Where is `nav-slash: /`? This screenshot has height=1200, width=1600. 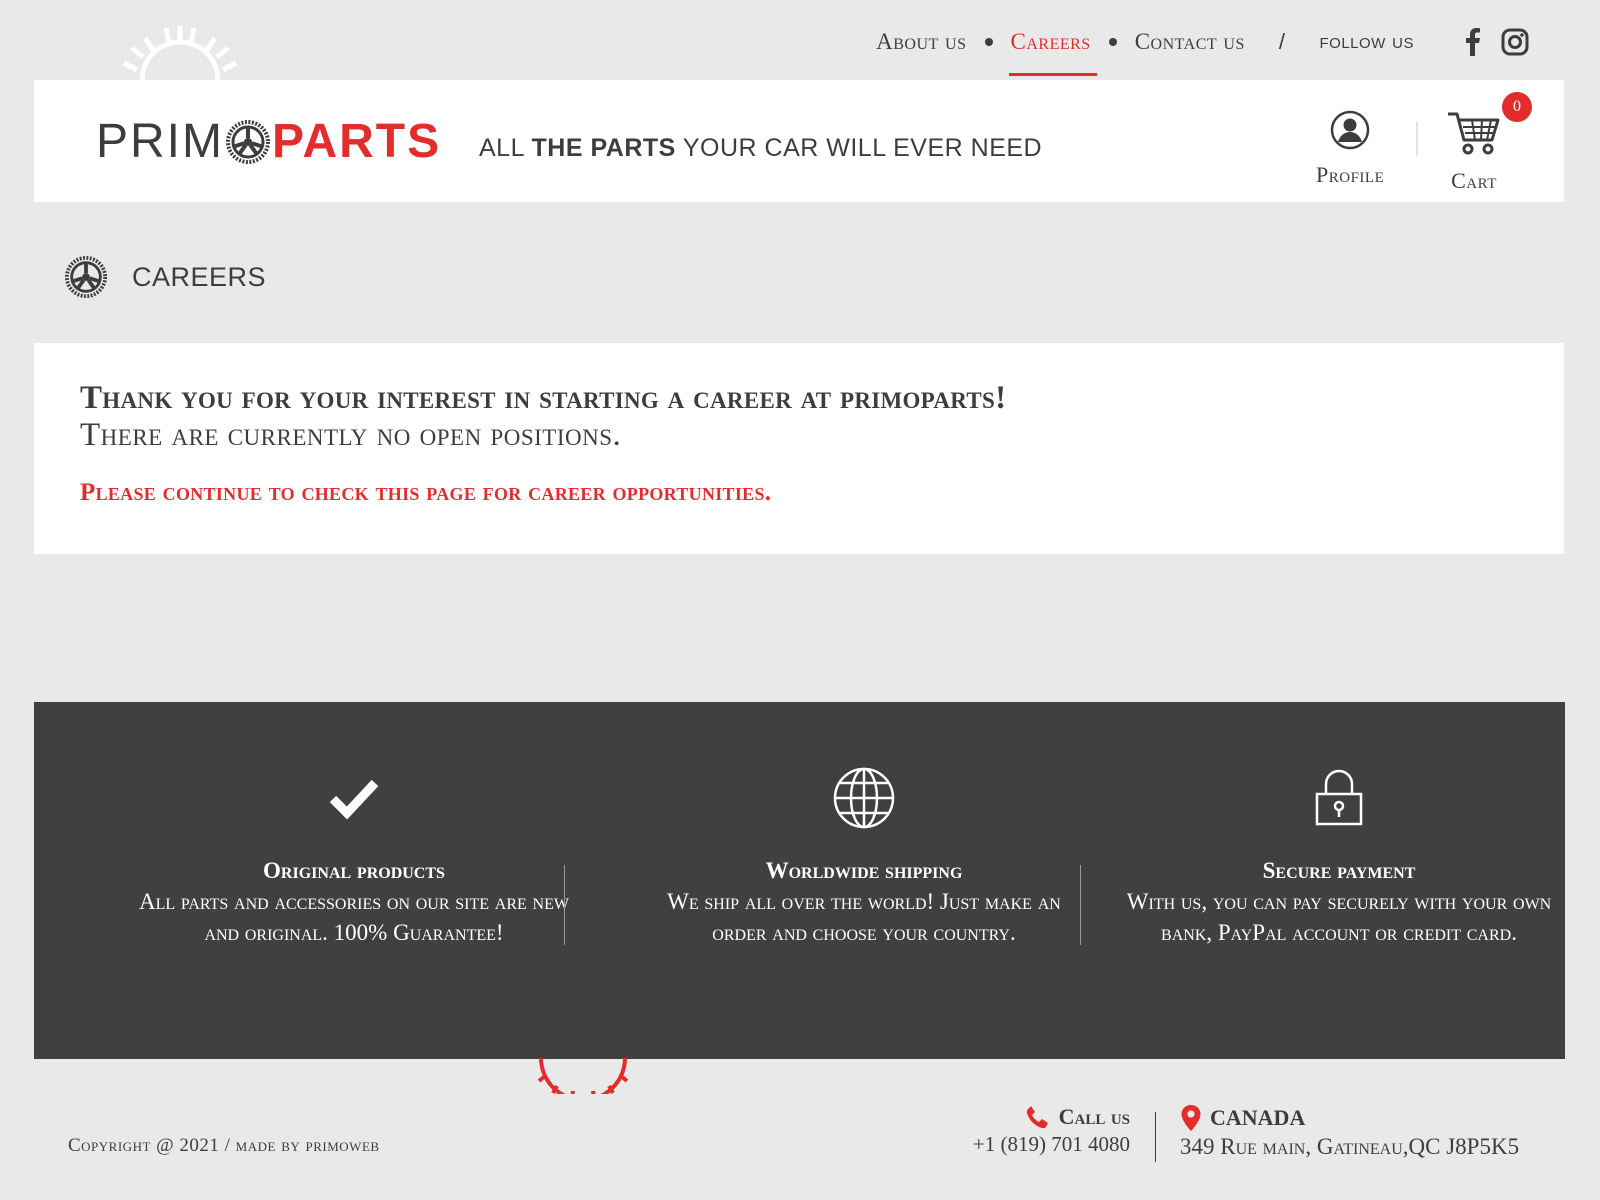 nav-slash: / is located at coordinates (1282, 41).